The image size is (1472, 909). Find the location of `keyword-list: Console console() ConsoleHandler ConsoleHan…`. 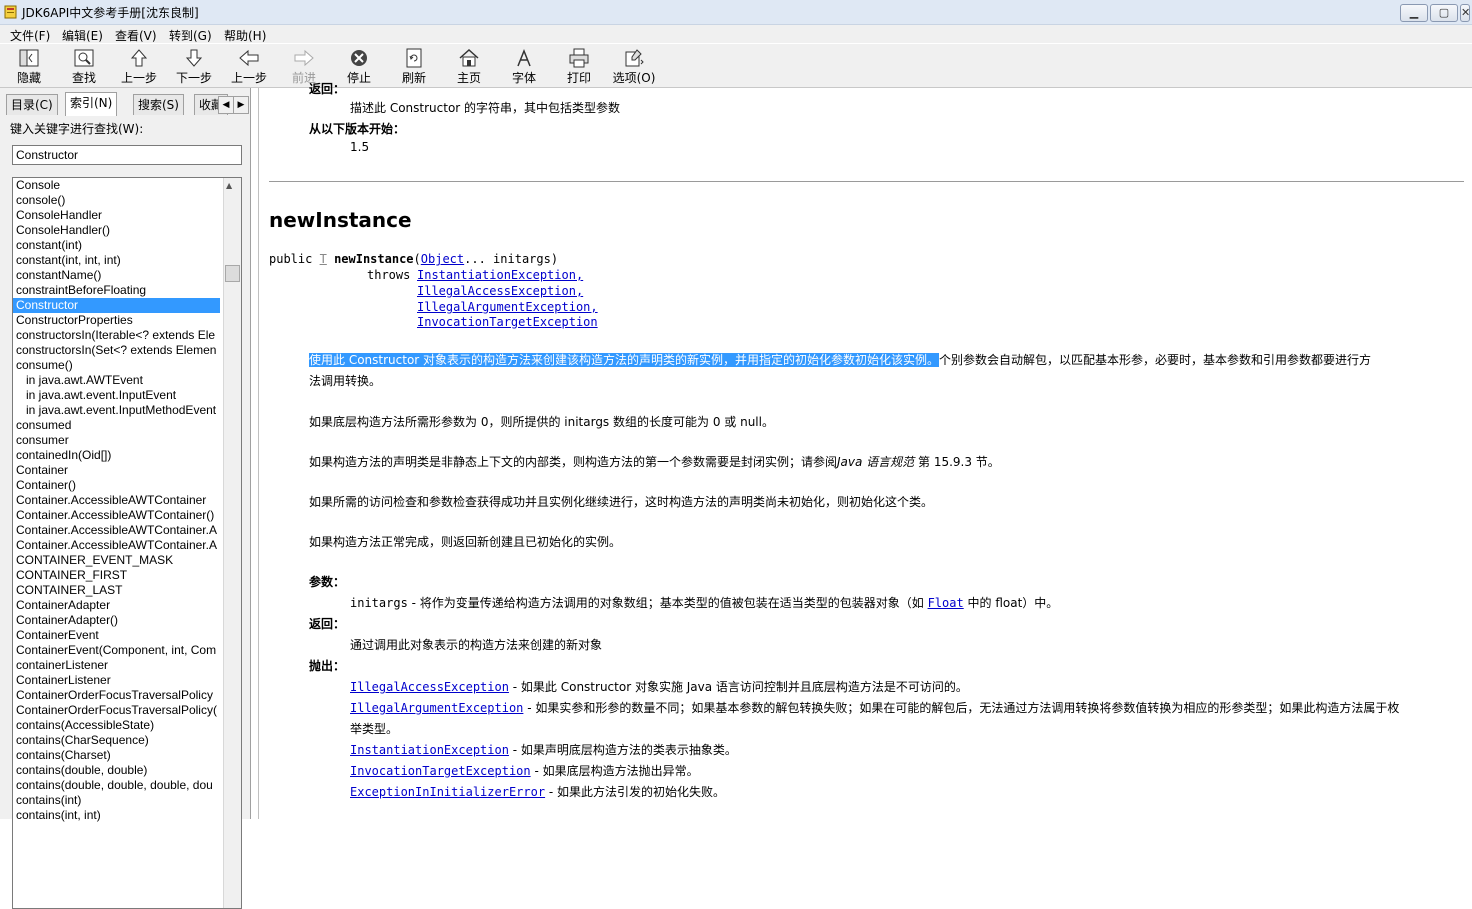

keyword-list: Console console() ConsoleHandler ConsoleHan… is located at coordinates (127, 543).